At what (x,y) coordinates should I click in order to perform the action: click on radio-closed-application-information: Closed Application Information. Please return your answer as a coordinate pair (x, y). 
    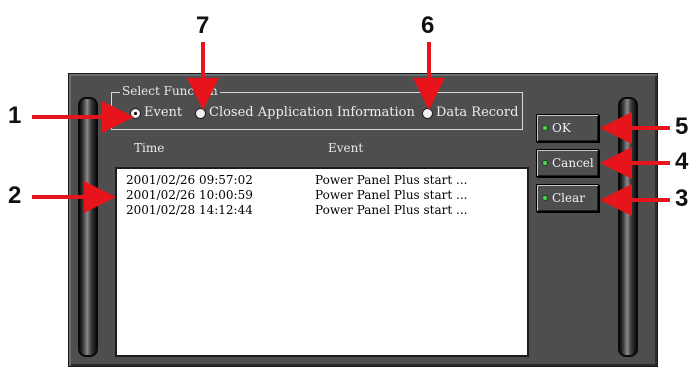
    Looking at the image, I should click on (305, 113).